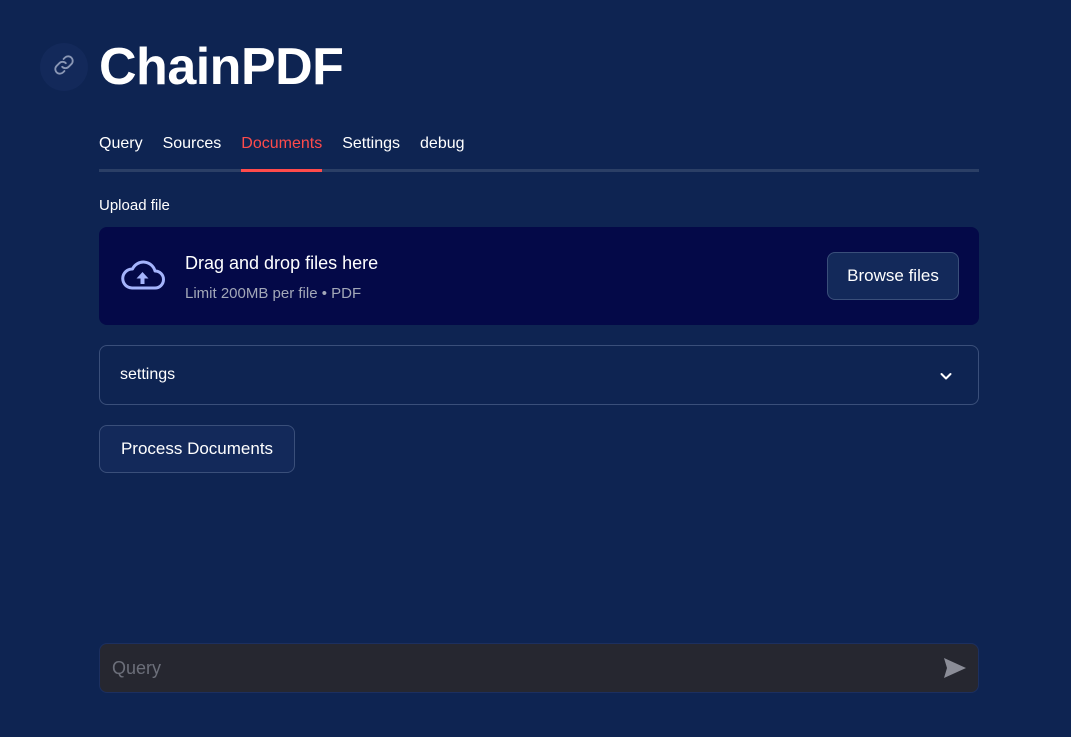 Image resolution: width=1071 pixels, height=737 pixels. What do you see at coordinates (442, 150) in the screenshot?
I see `tab-debug: debug` at bounding box center [442, 150].